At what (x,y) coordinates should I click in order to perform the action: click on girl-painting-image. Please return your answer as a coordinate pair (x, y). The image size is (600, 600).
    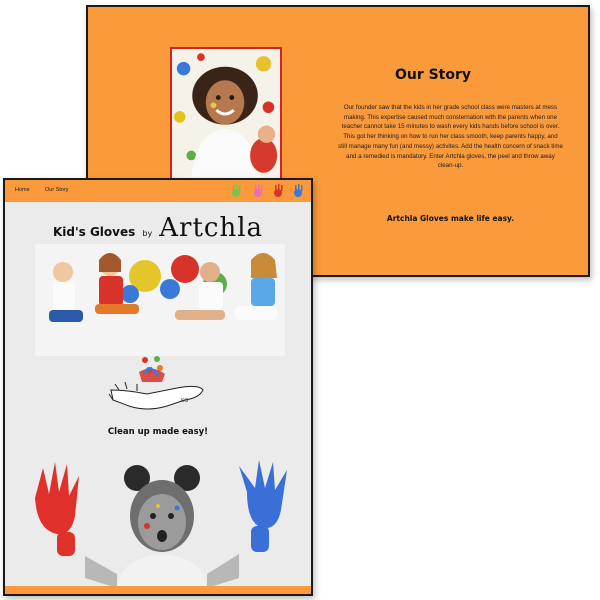
    Looking at the image, I should click on (226, 113).